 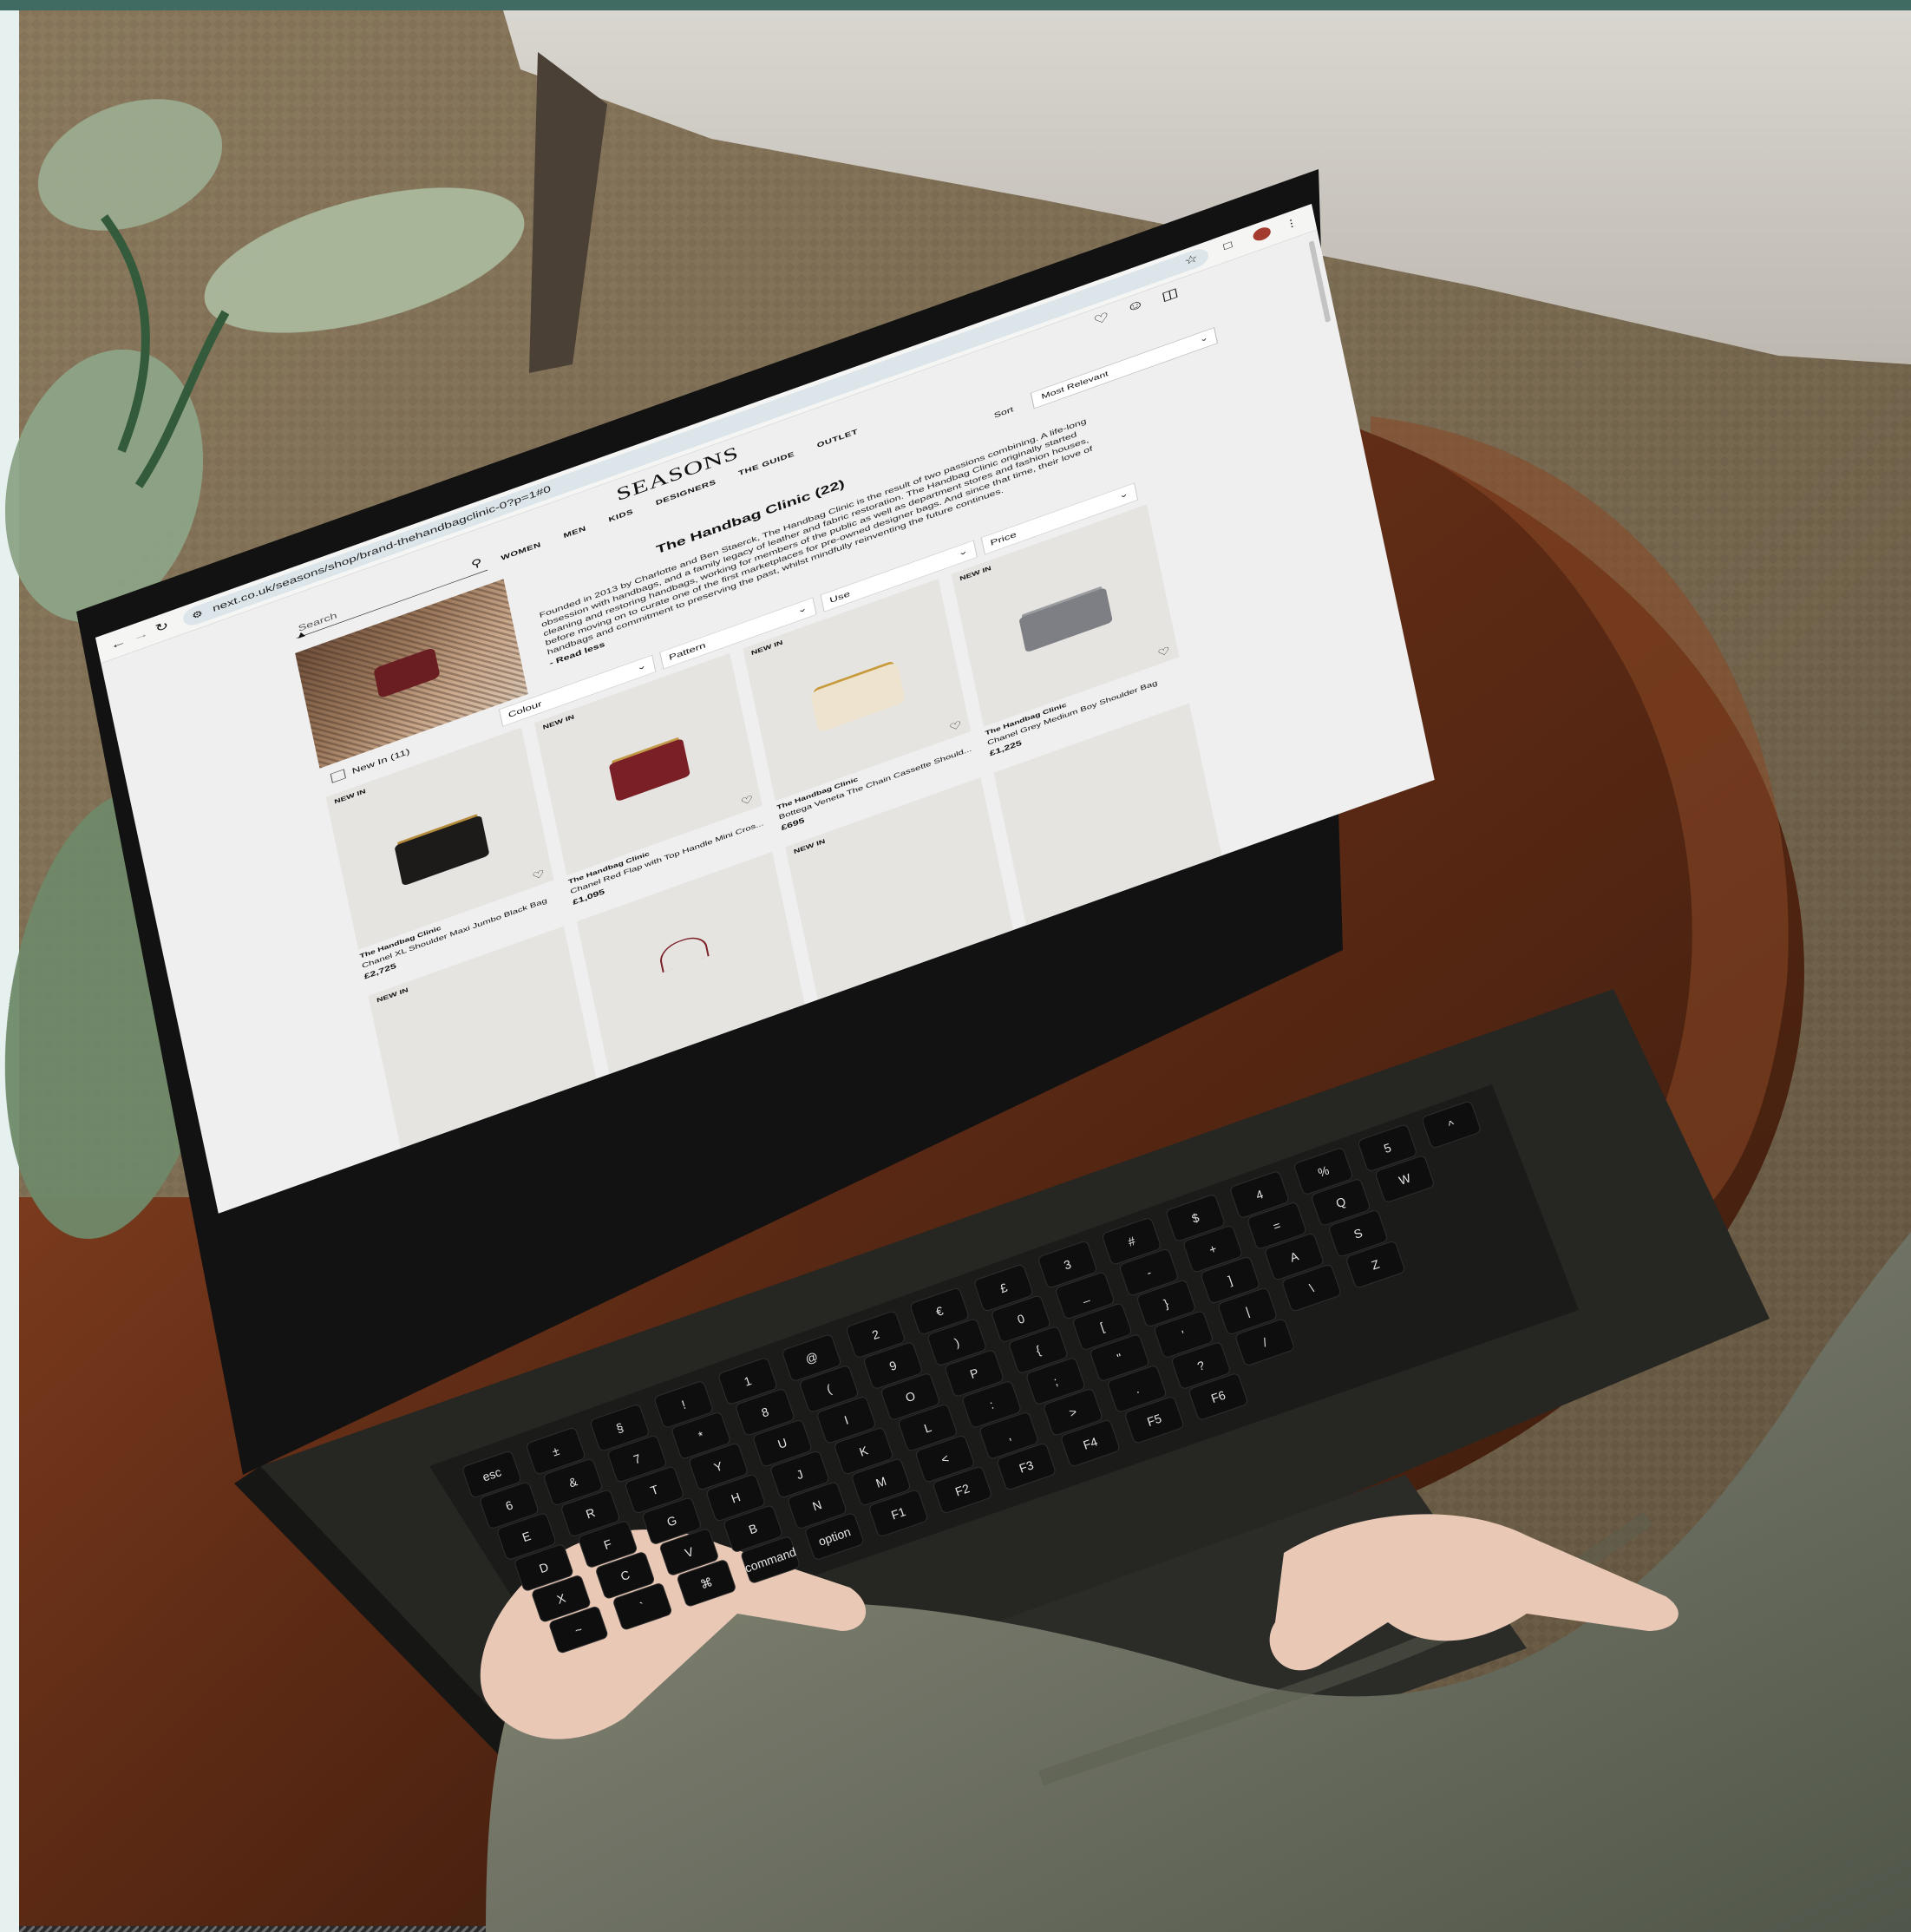 What do you see at coordinates (683, 953) in the screenshot?
I see `bag-handle-shape` at bounding box center [683, 953].